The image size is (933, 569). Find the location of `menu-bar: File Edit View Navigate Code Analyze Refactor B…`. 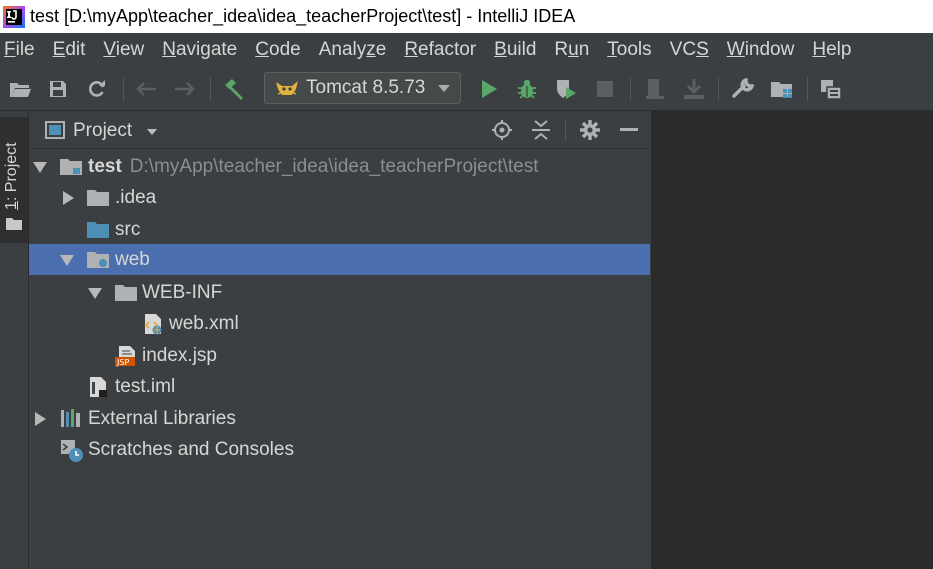

menu-bar: File Edit View Navigate Code Analyze Refactor B… is located at coordinates (466, 50).